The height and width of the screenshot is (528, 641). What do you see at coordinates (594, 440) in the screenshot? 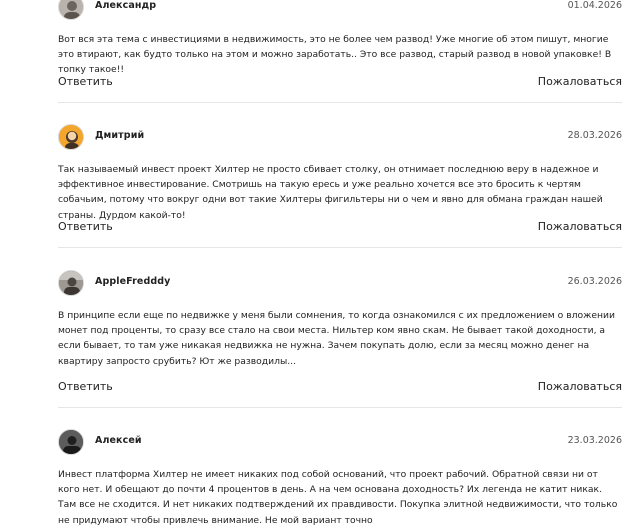
I see `comment-date: 23.03.2026` at bounding box center [594, 440].